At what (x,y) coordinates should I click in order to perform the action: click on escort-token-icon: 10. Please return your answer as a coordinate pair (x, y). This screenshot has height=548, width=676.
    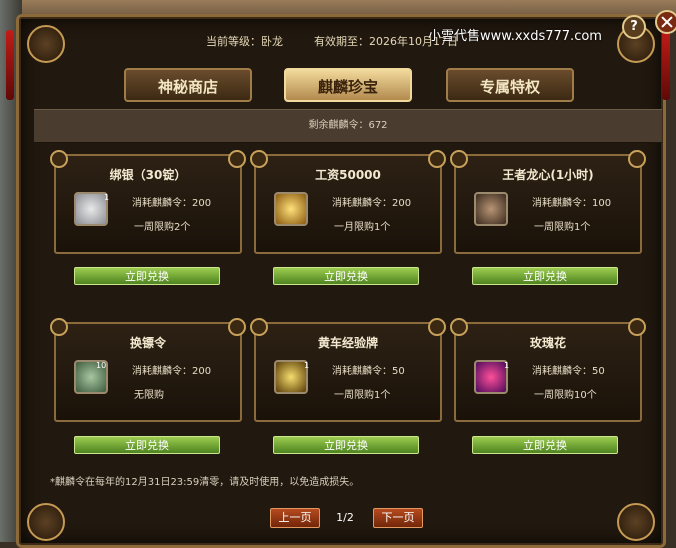
    Looking at the image, I should click on (91, 377).